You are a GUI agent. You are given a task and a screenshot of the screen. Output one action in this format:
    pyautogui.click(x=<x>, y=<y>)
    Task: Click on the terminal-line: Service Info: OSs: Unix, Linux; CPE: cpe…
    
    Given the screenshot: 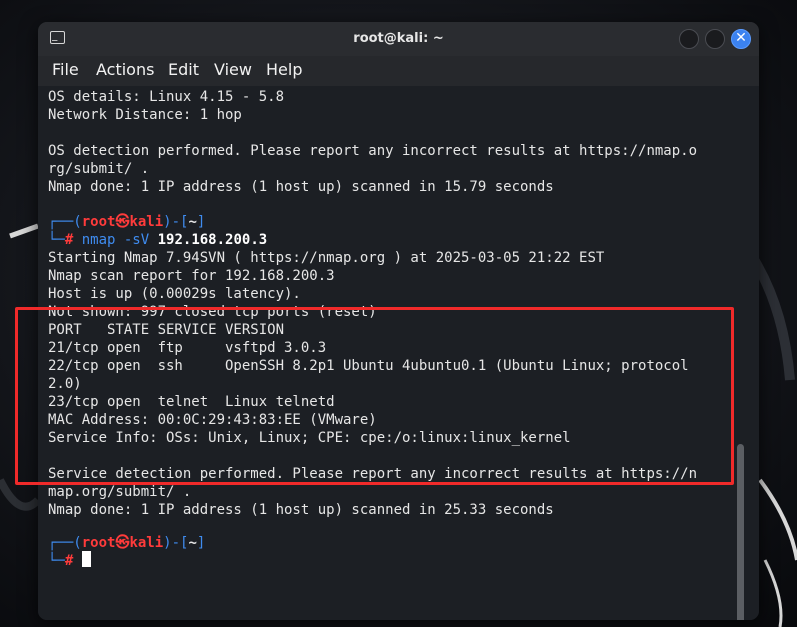 What is the action you would take?
    pyautogui.click(x=309, y=438)
    